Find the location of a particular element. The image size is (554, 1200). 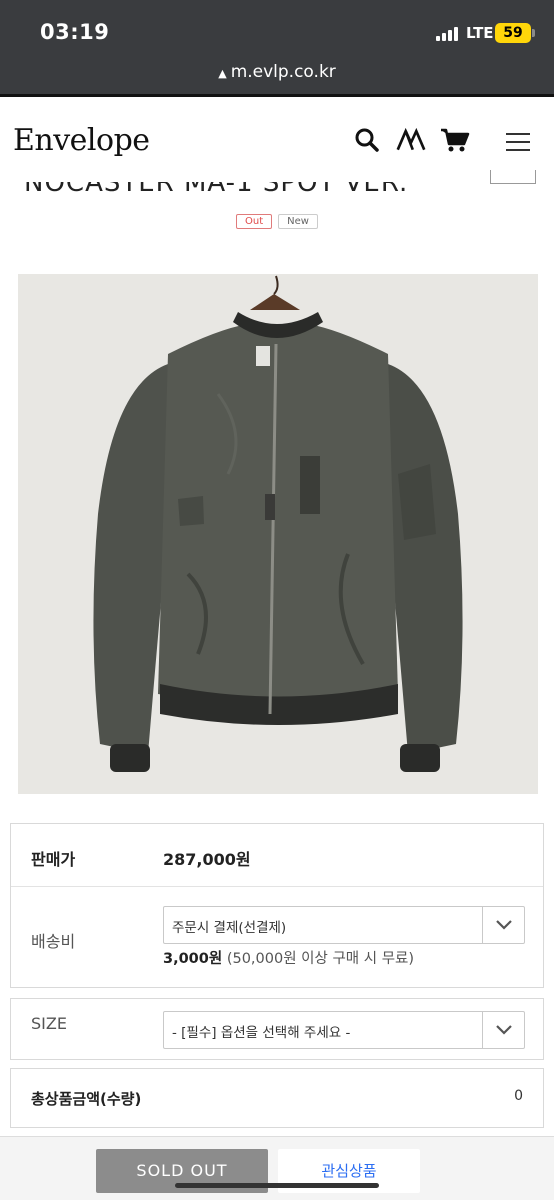

shipping-fee: 3,000원 (50,000원 이상 구매 시 무료) is located at coordinates (288, 957).